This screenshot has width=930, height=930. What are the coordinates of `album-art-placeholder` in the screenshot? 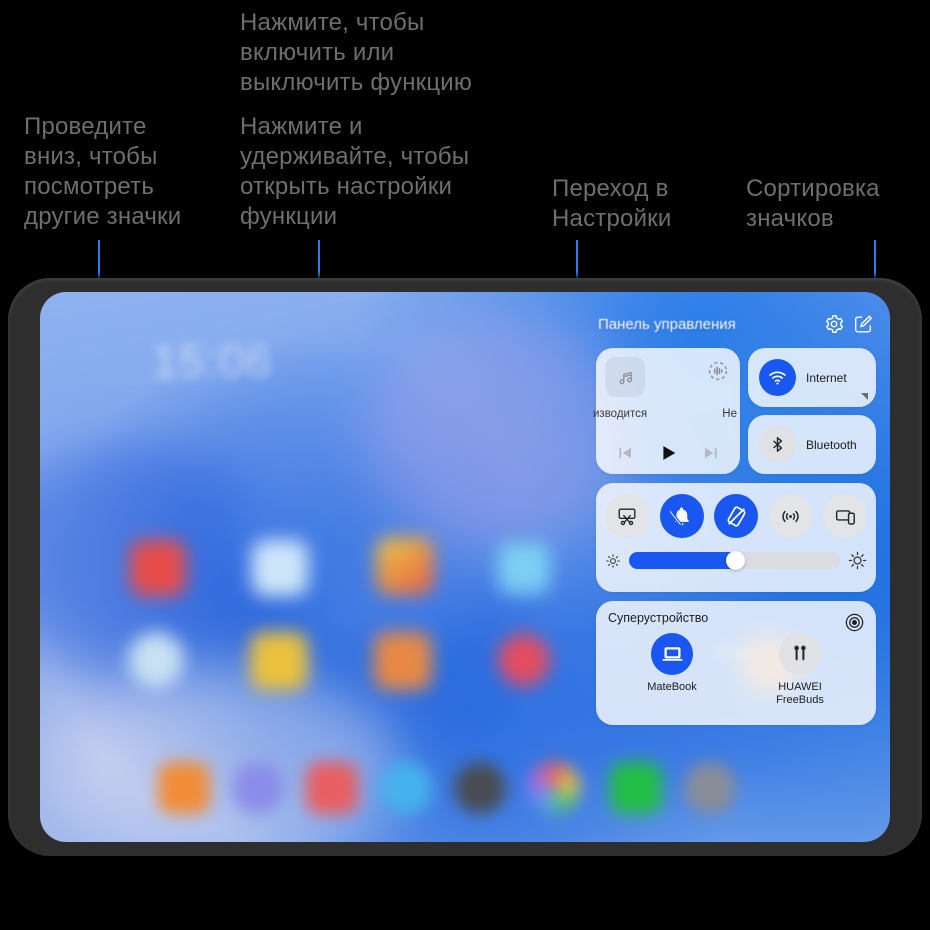 It's located at (625, 377).